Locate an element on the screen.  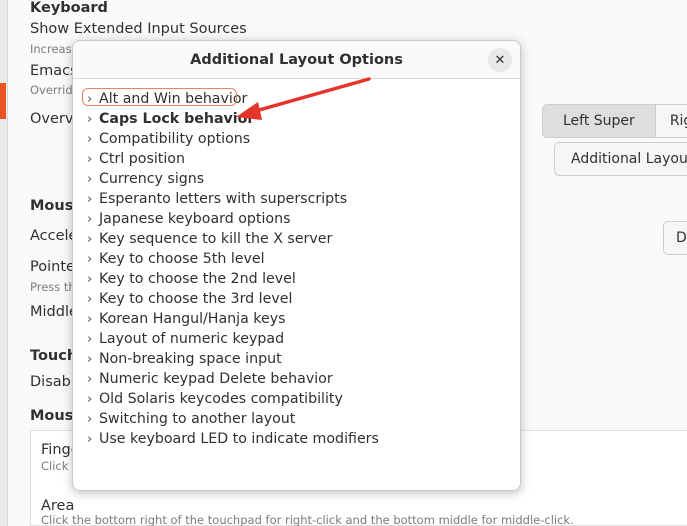
right-super-button: Rig is located at coordinates (671, 121).